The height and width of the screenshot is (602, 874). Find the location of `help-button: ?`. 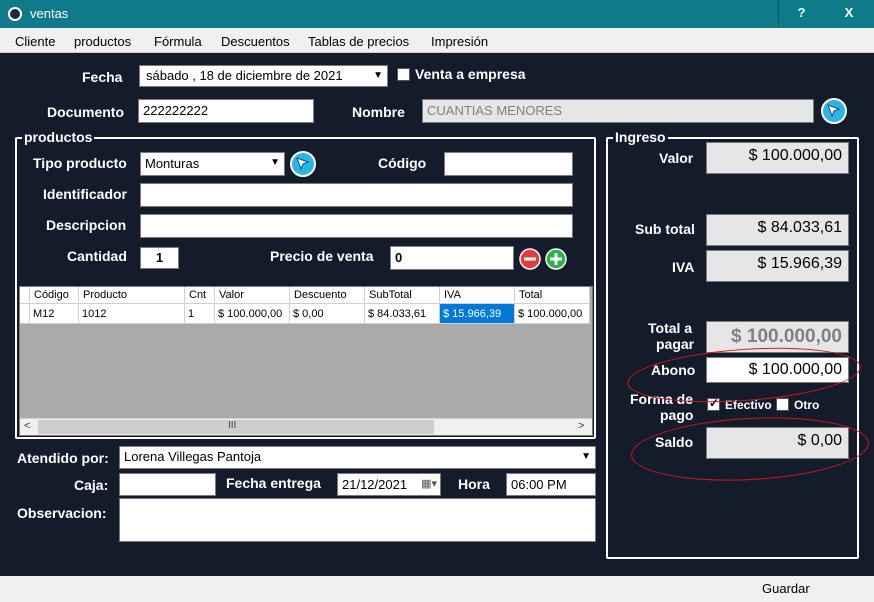

help-button: ? is located at coordinates (801, 14).